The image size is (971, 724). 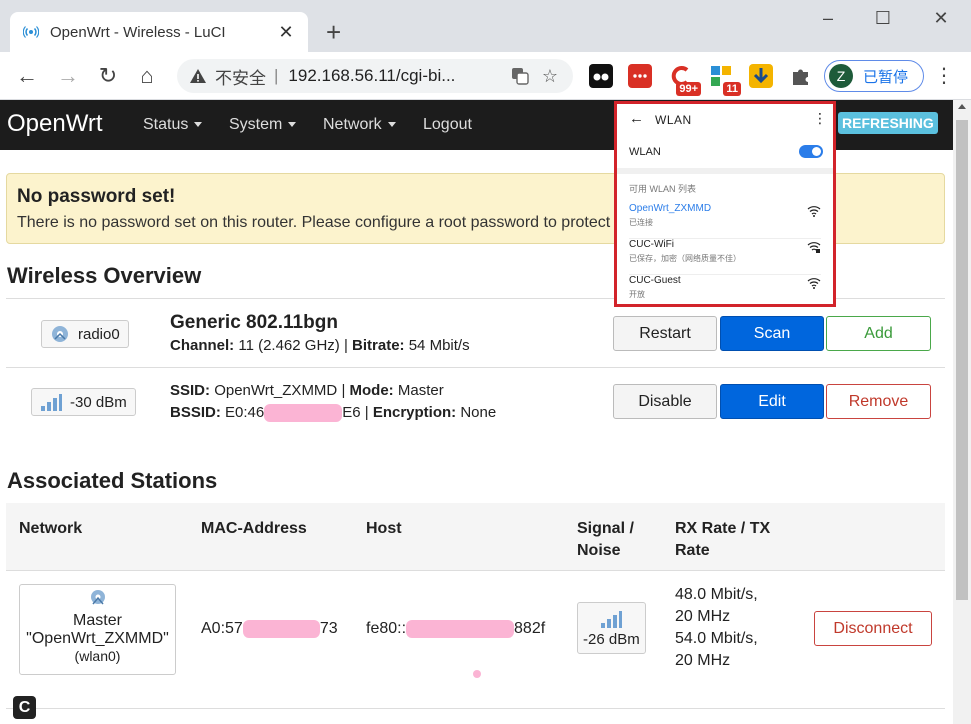 I want to click on address-bar: 不安全 | 192.168.56.11/cgi-bi... ☆, so click(x=375, y=76).